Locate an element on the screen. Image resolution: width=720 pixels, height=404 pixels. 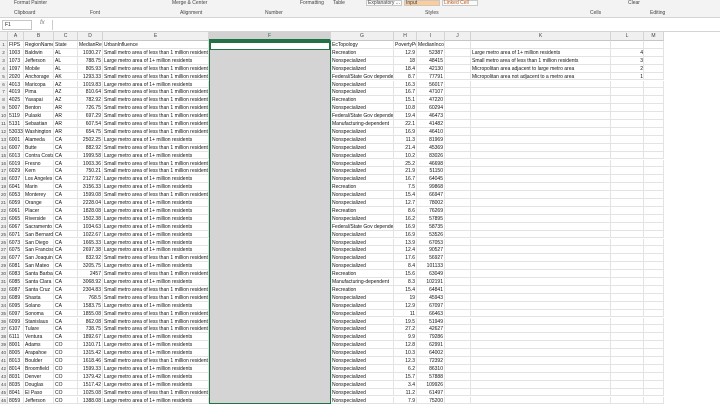
cell-d: 1828.08 is located at coordinates (90, 210).